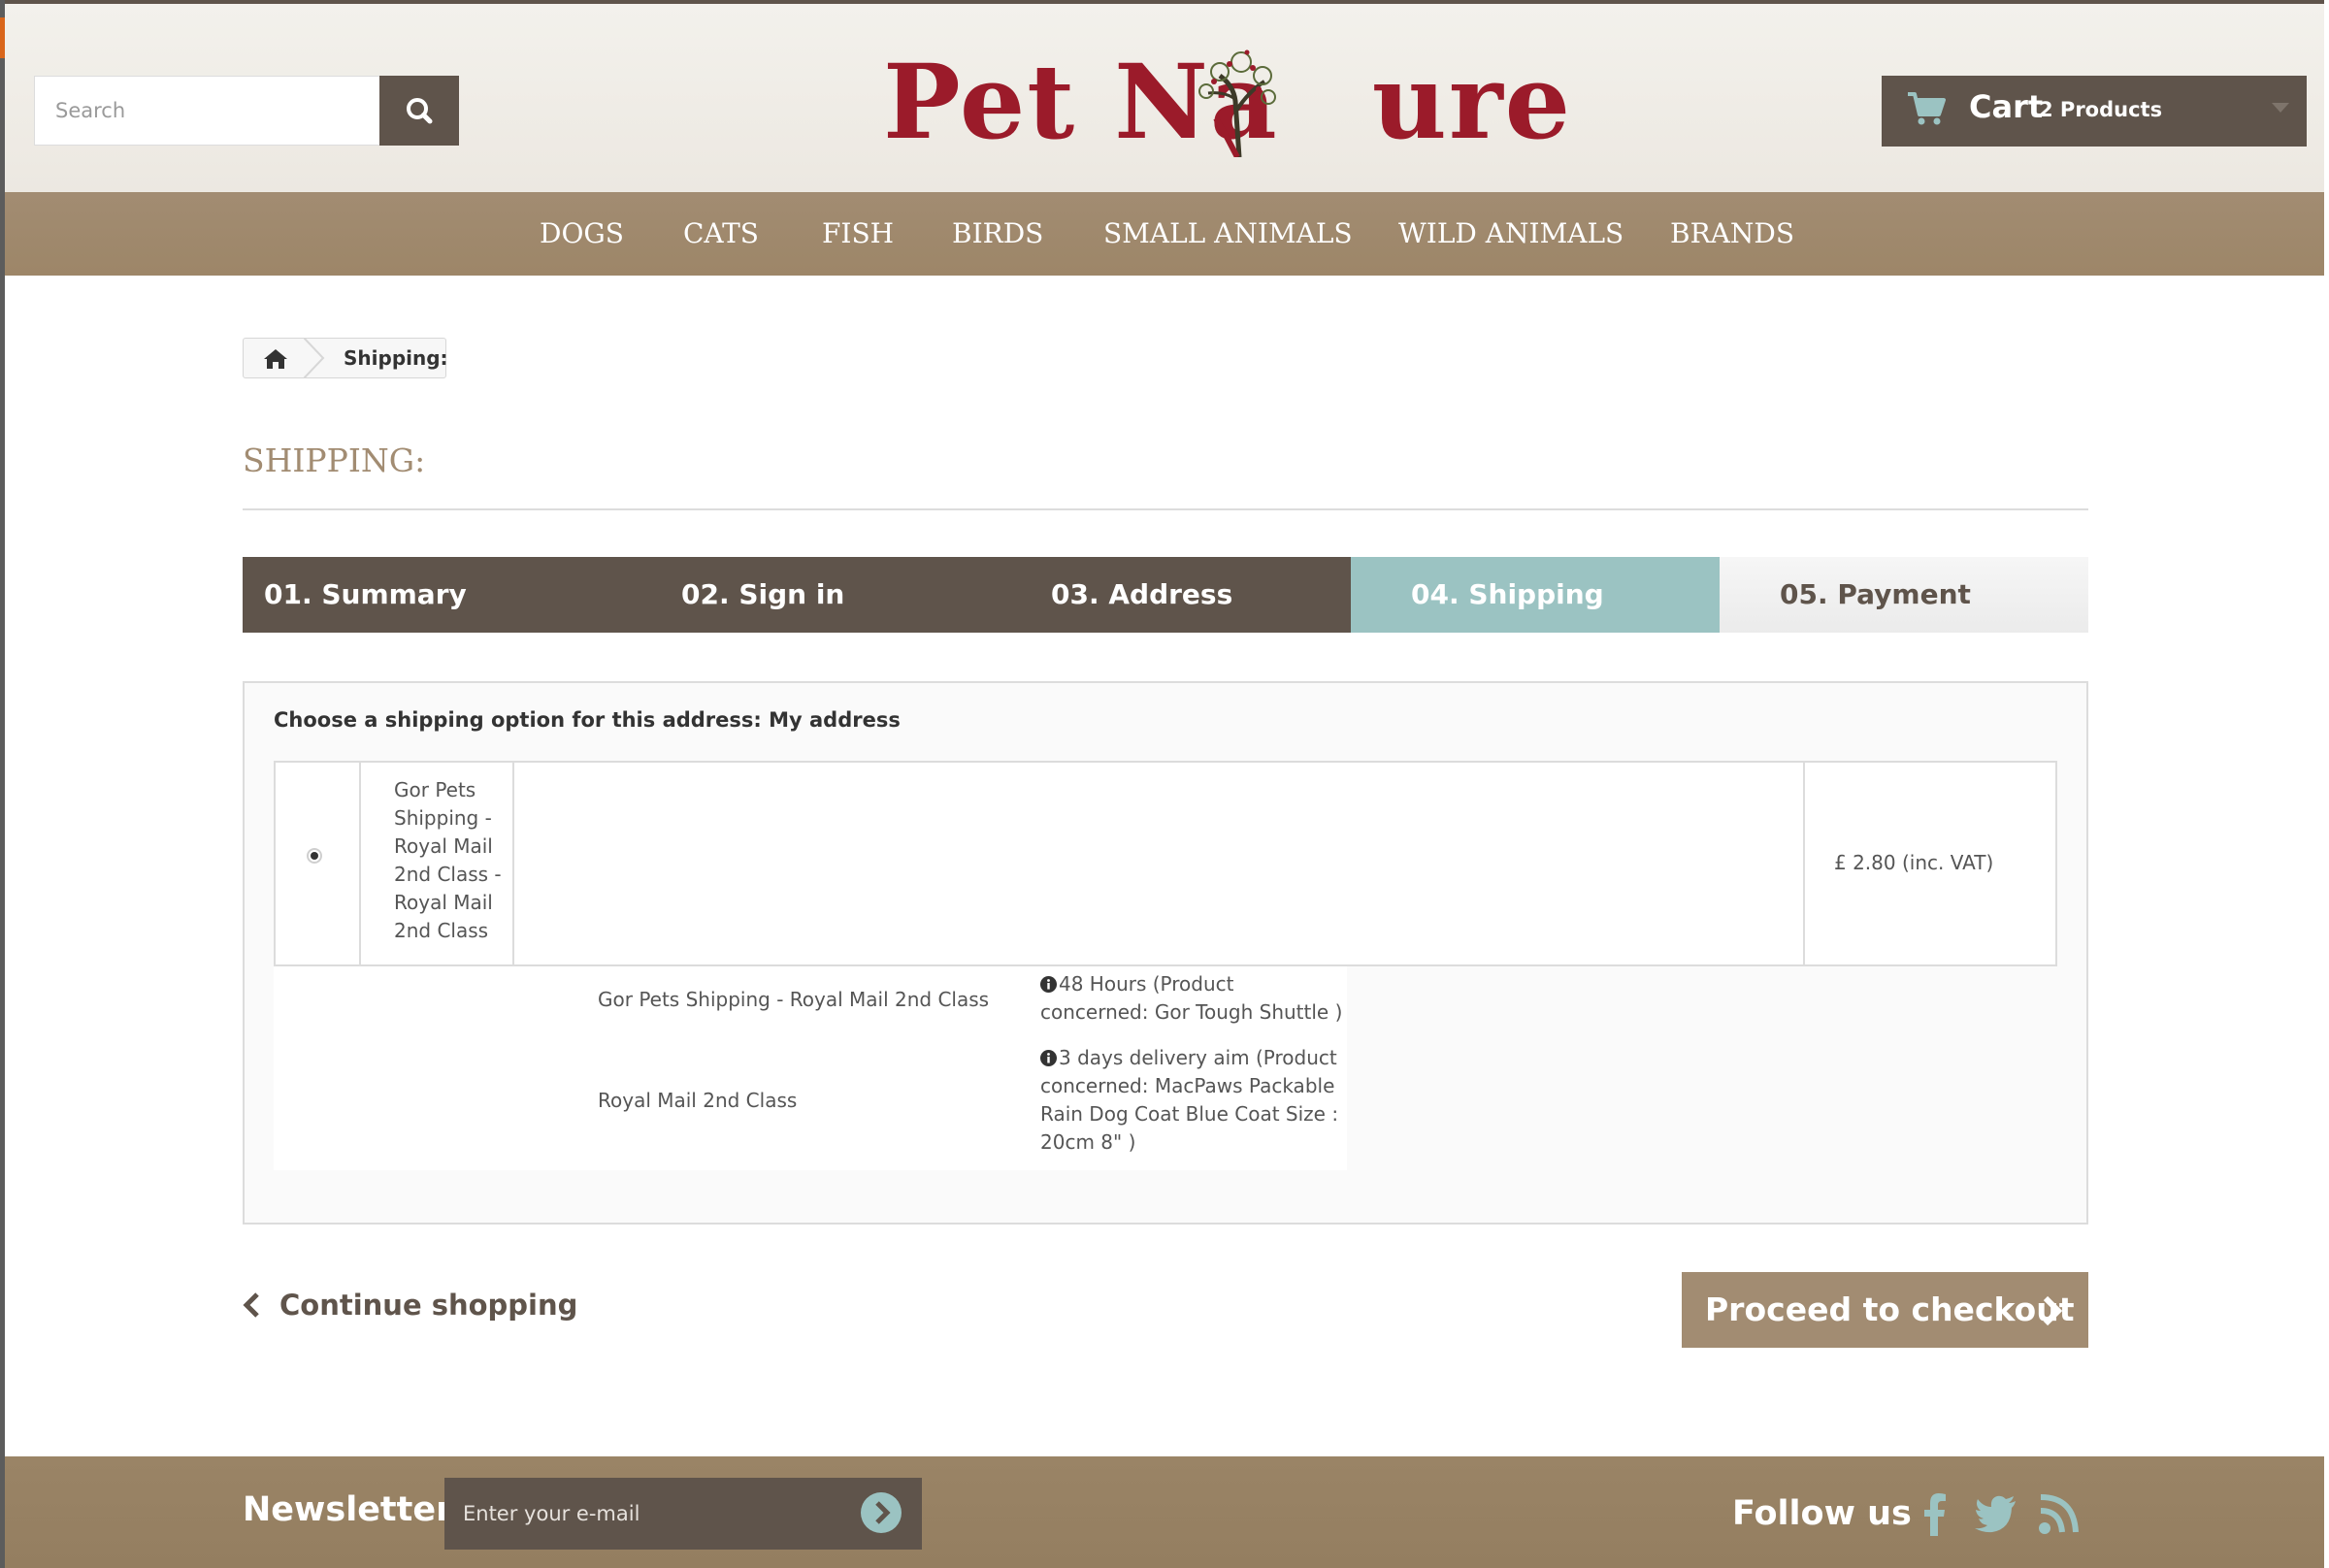 The image size is (2329, 1568). What do you see at coordinates (2058, 1513) in the screenshot?
I see `rss-icon` at bounding box center [2058, 1513].